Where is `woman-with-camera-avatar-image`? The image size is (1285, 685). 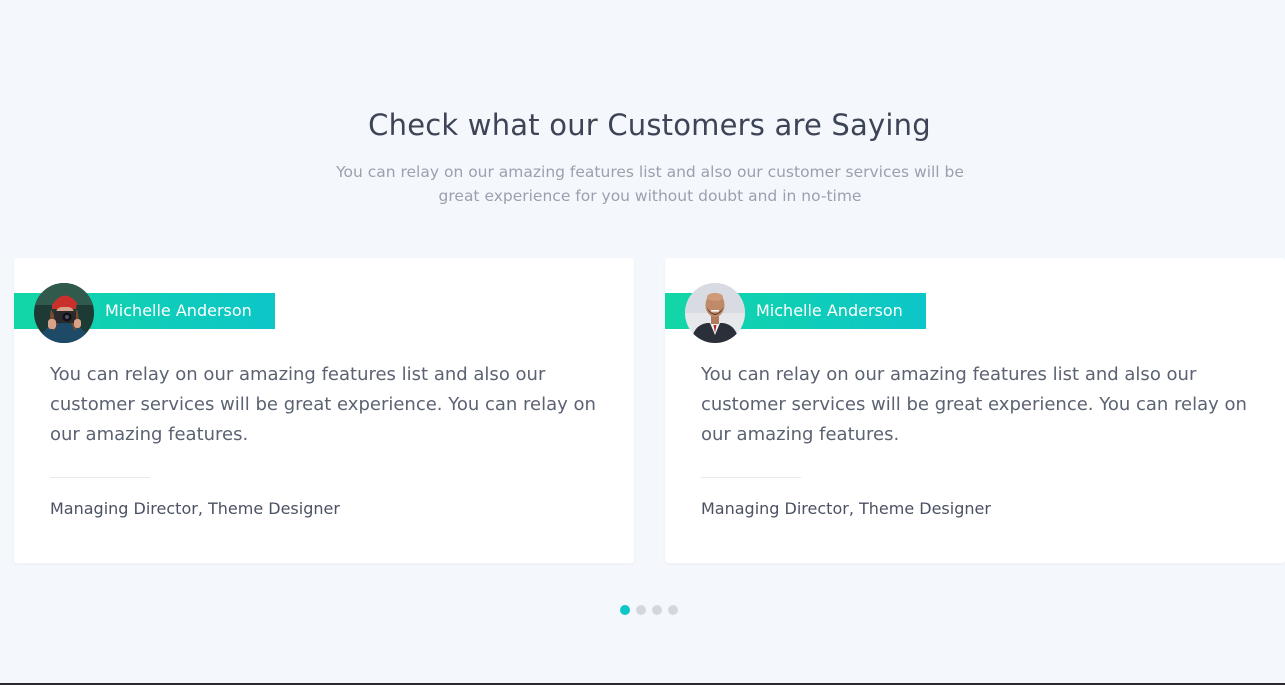
woman-with-camera-avatar-image is located at coordinates (64, 313).